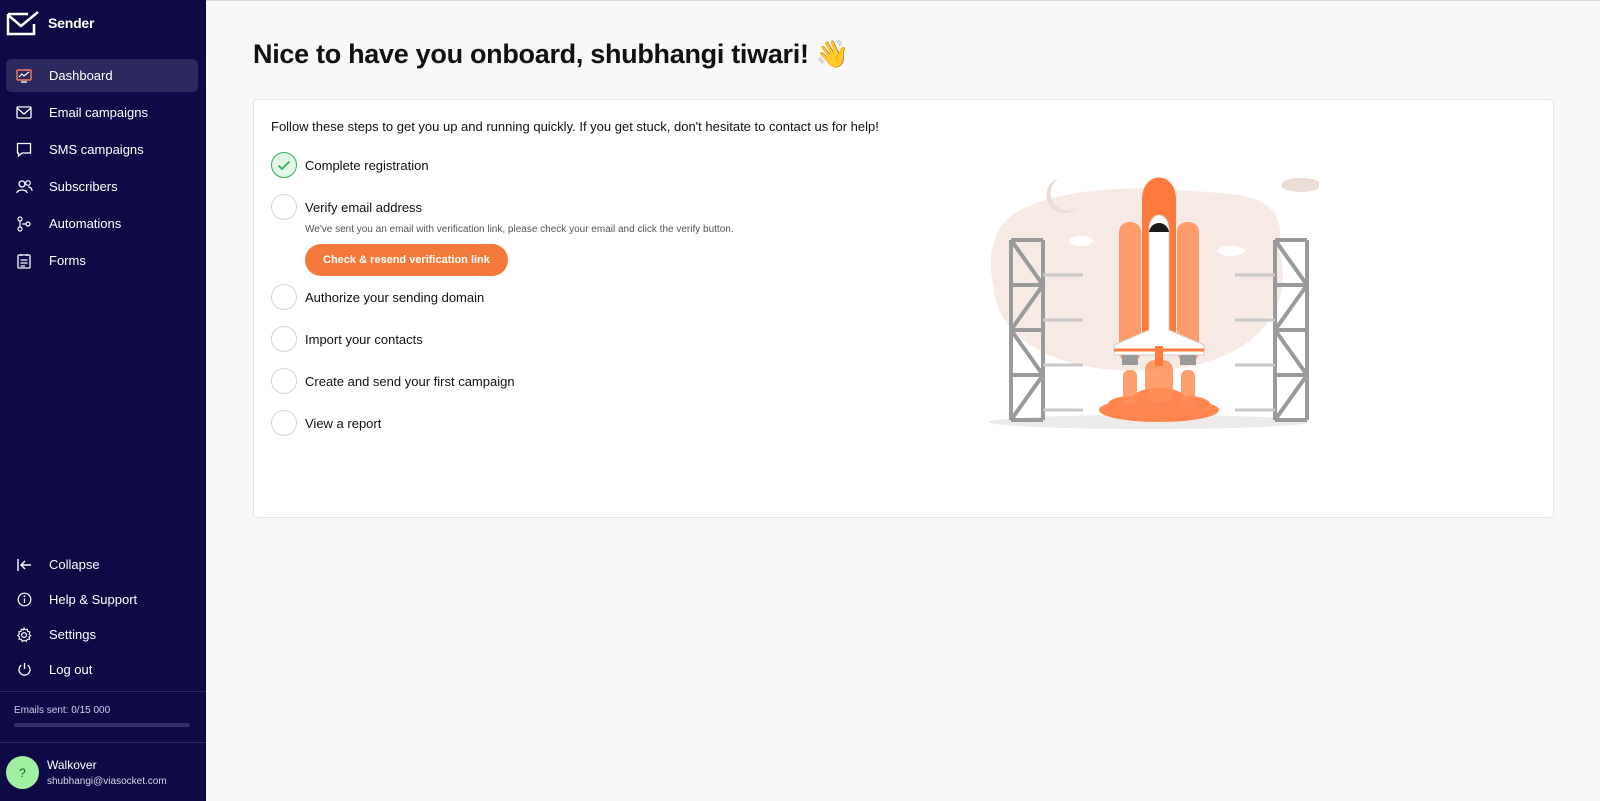  Describe the element at coordinates (22, 772) in the screenshot. I see `avatar: ?` at that location.